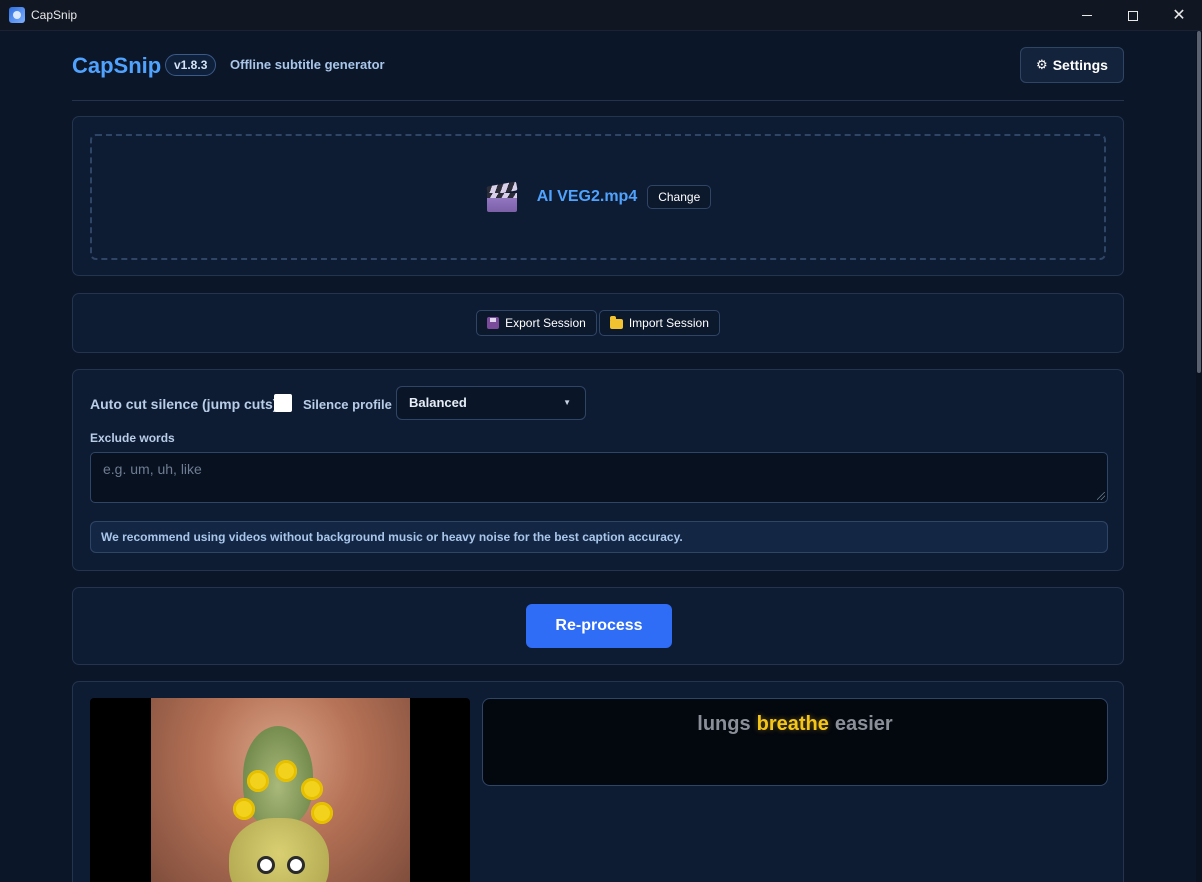  Describe the element at coordinates (1080, 65) in the screenshot. I see `settings-label: Settings` at that location.